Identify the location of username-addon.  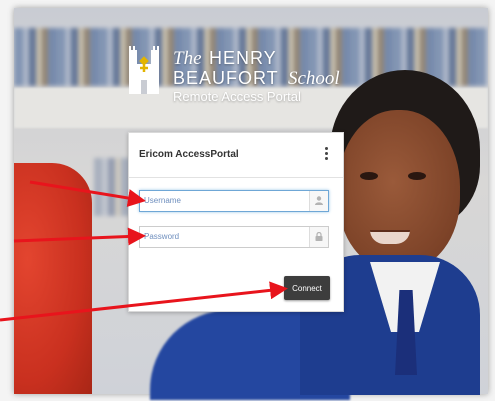
(318, 201).